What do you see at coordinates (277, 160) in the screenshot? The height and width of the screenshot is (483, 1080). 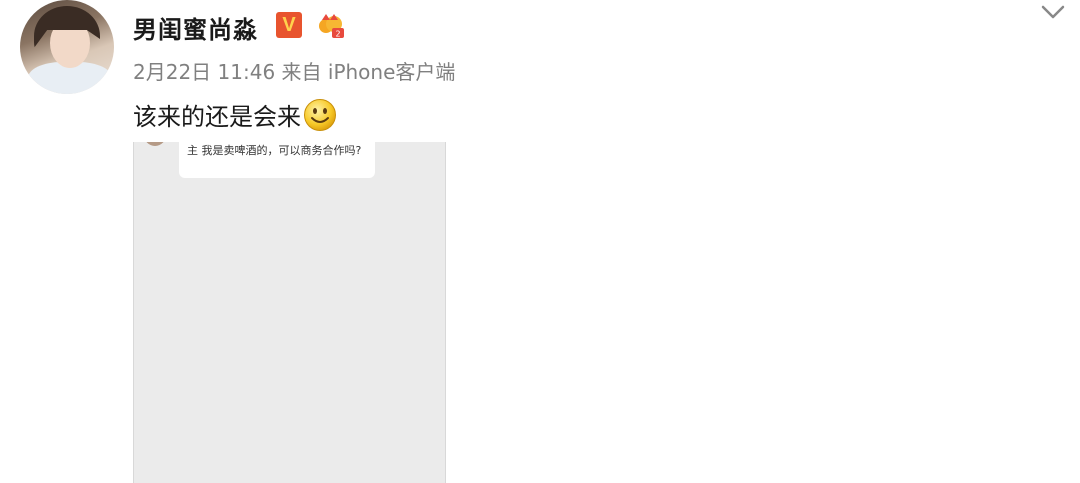 I see `chat-bubble: 主 我是卖啤酒的，可以商务合作吗?` at bounding box center [277, 160].